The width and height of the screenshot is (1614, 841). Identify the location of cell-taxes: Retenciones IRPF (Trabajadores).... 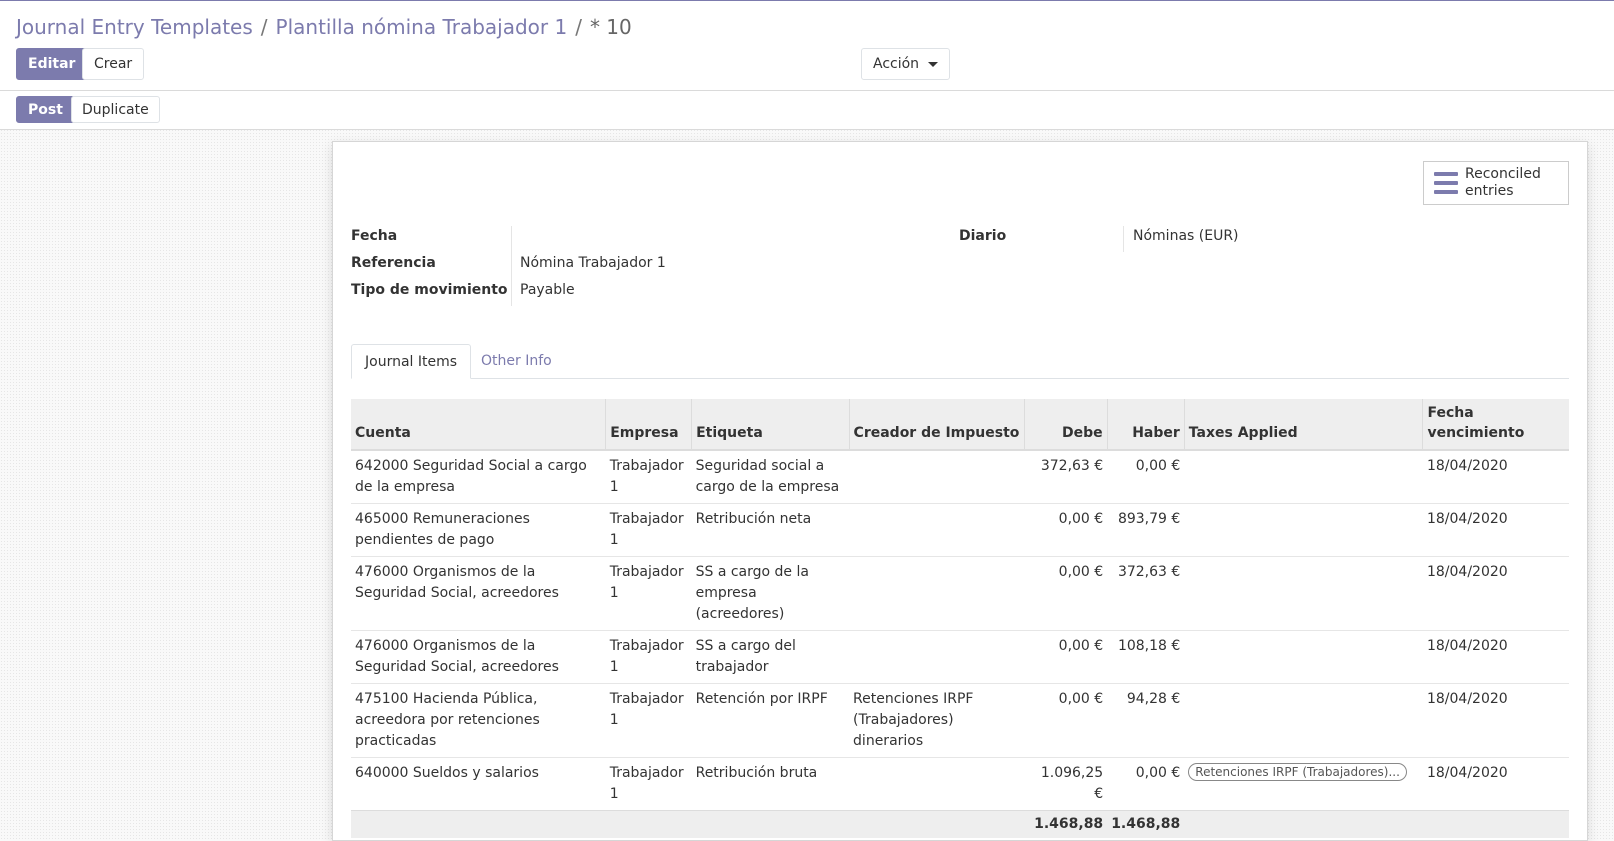
(1303, 784).